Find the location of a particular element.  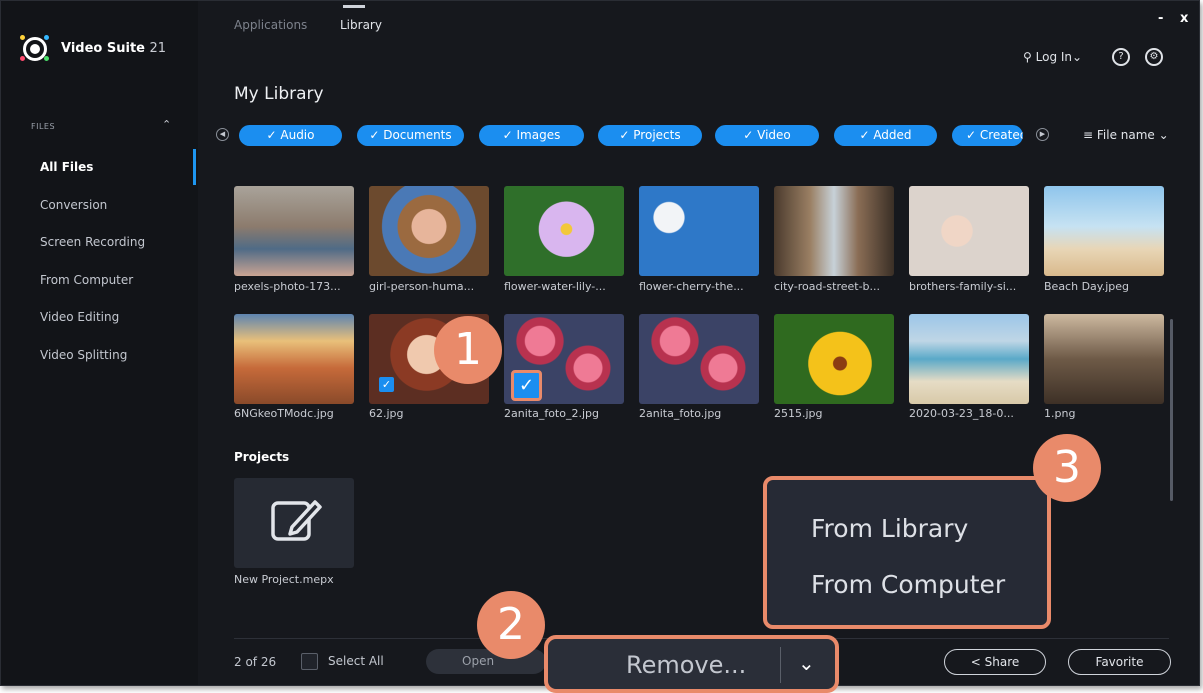

app-logo-icon is located at coordinates (34, 48).